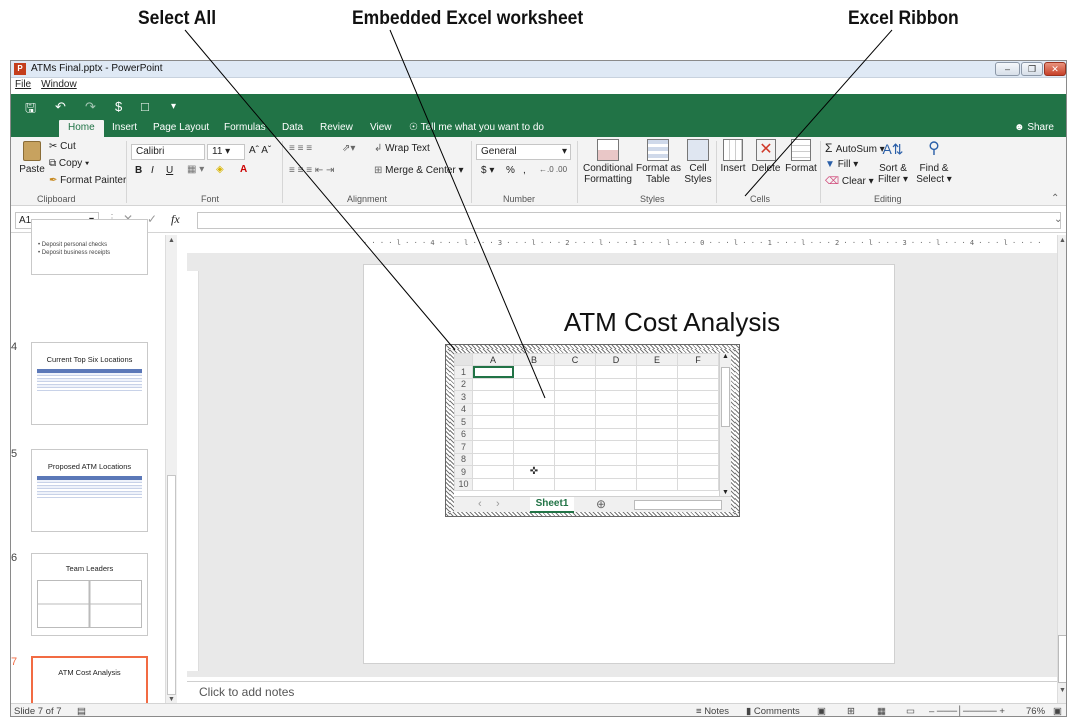  What do you see at coordinates (934, 162) in the screenshot?
I see `find-select-button: ⚲ Find & Select ▾` at bounding box center [934, 162].